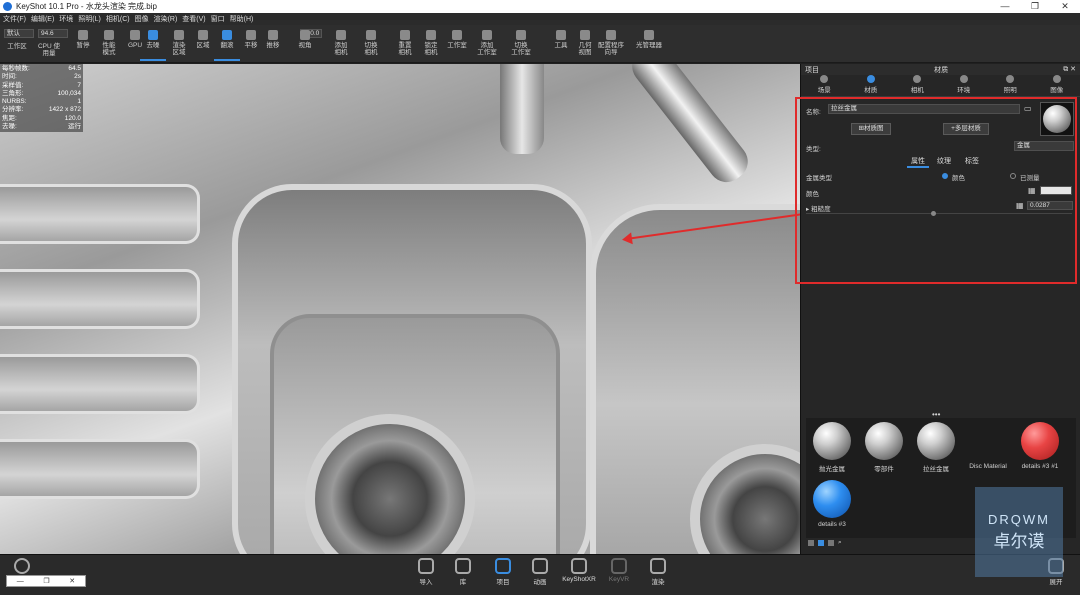 The width and height of the screenshot is (1080, 595). I want to click on toolbar-label: 暂停, so click(83, 45).